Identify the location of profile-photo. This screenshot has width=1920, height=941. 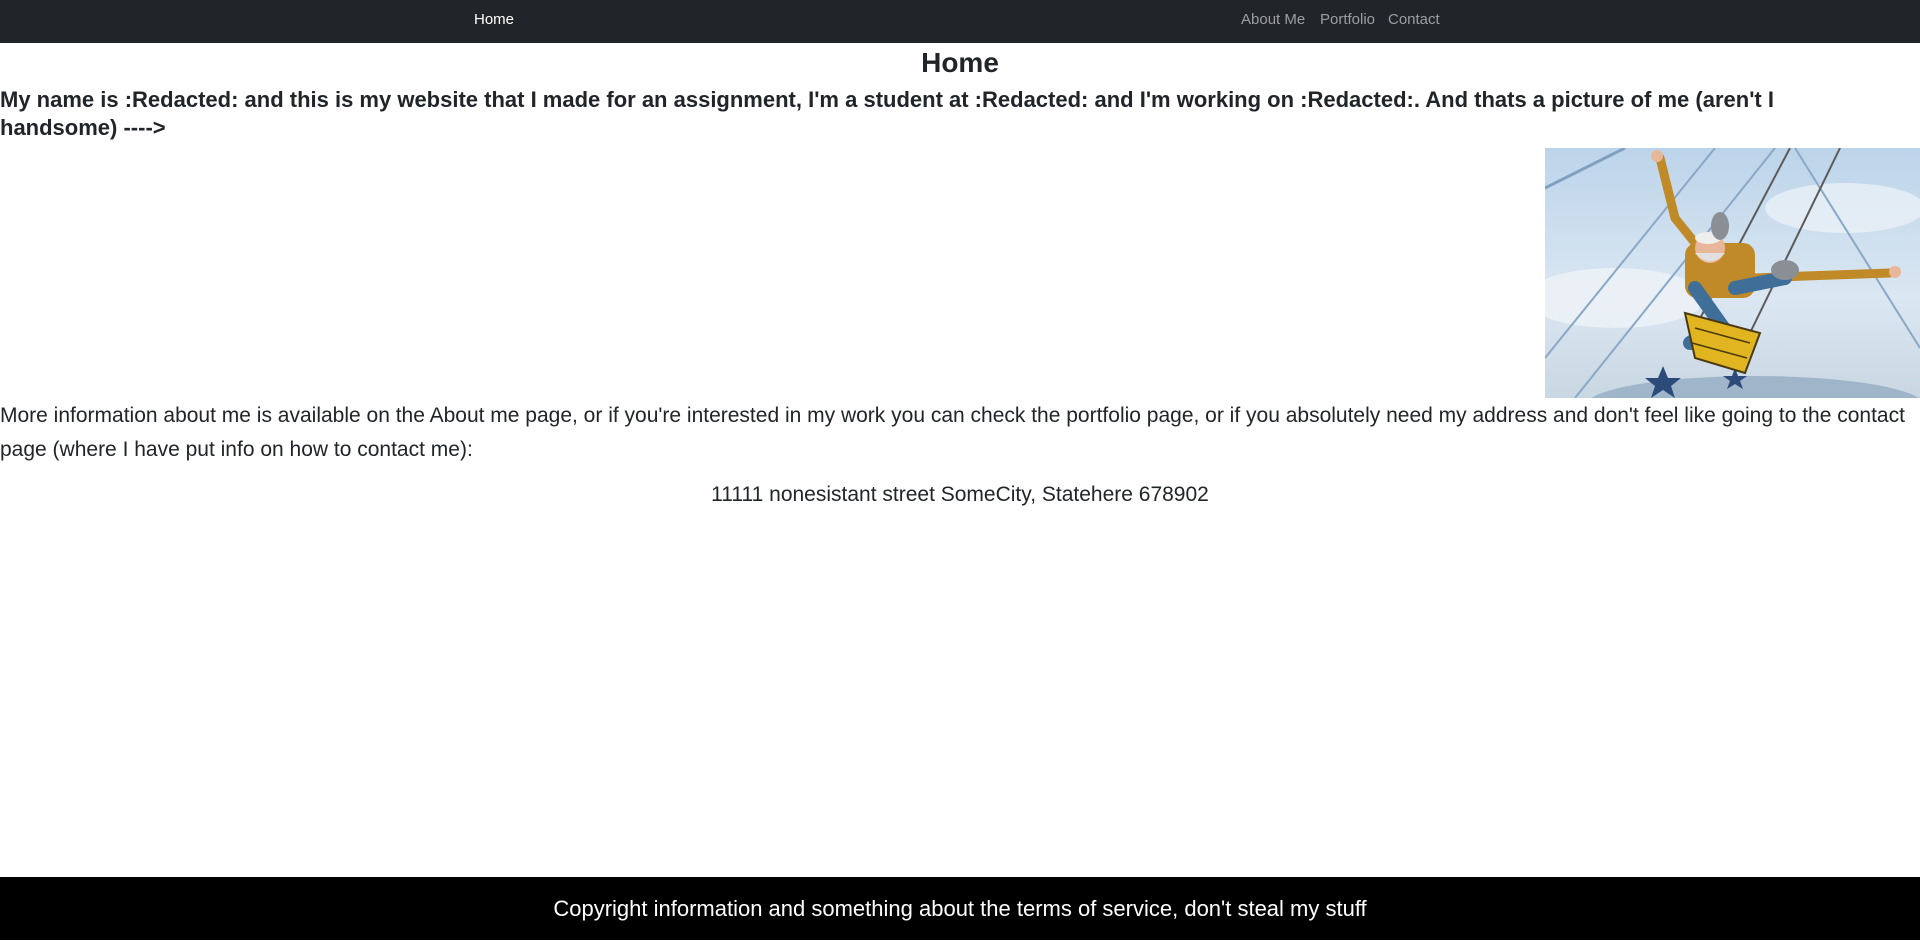
(1732, 273).